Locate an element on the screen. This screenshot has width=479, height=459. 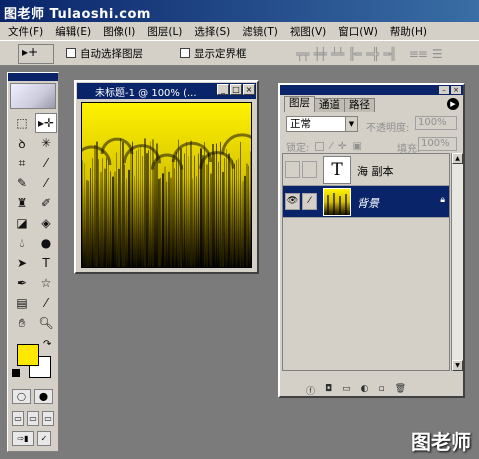
distribute-vcenter-icon: ☰ is located at coordinates (437, 54).